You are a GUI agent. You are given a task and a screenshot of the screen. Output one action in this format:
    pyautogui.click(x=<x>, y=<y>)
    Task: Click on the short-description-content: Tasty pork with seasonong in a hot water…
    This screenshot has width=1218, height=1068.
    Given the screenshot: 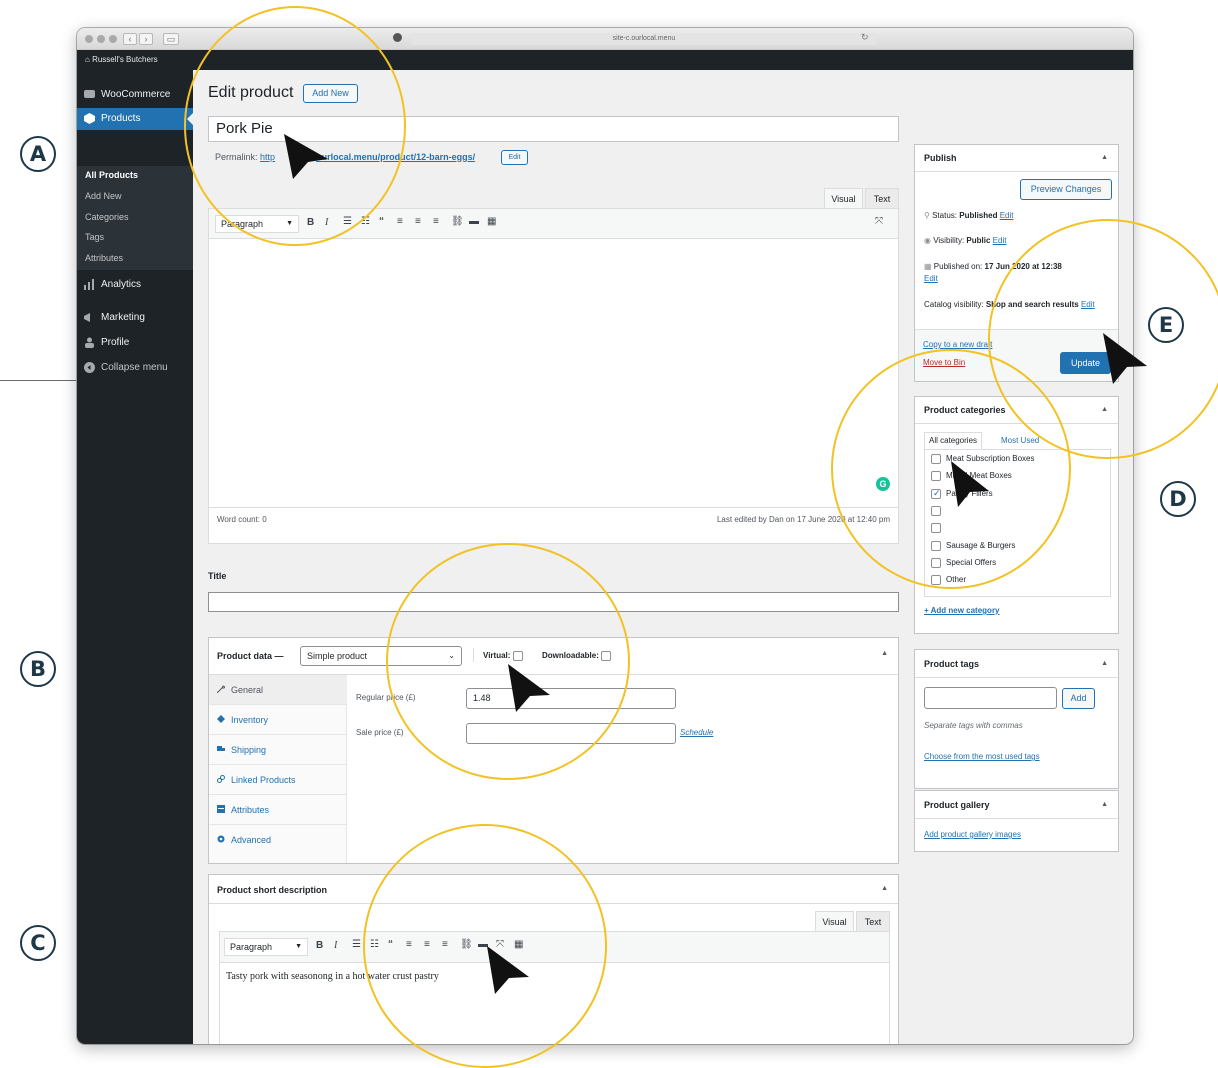 What is the action you would take?
    pyautogui.click(x=554, y=1003)
    